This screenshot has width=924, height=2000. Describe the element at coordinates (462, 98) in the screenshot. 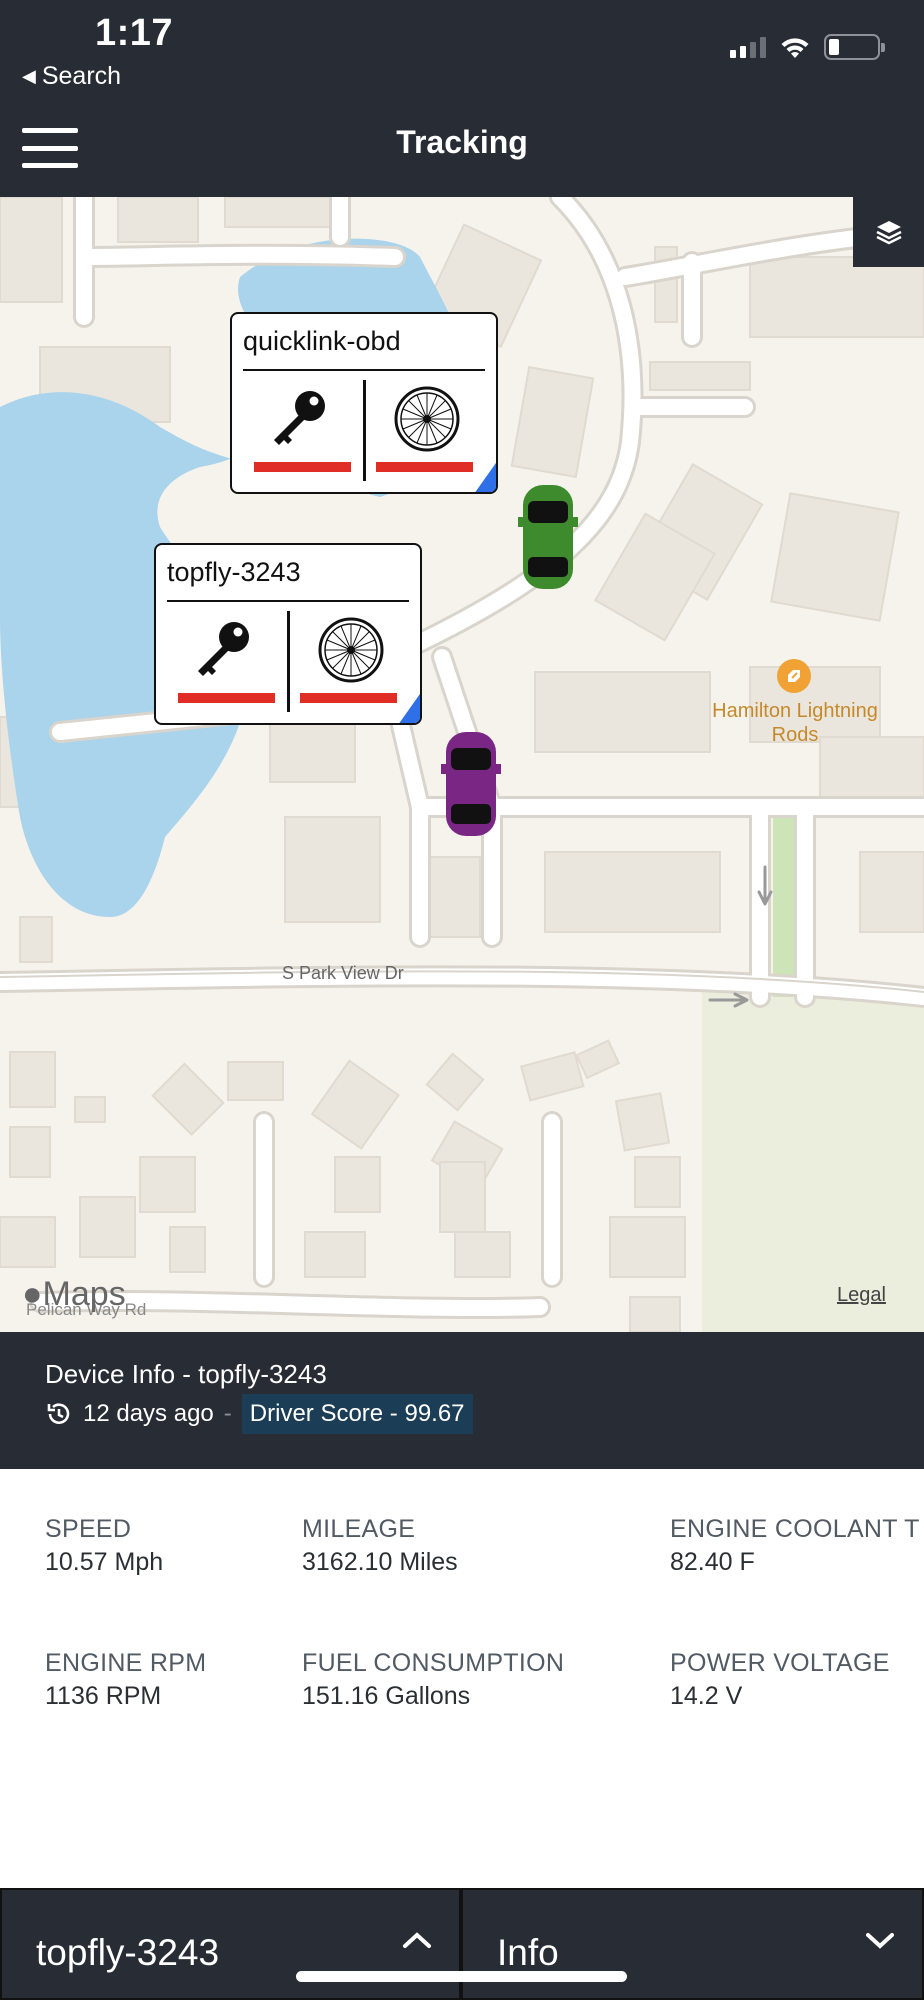

I see `app-header: 1:17 ◀ Search Tracking` at that location.